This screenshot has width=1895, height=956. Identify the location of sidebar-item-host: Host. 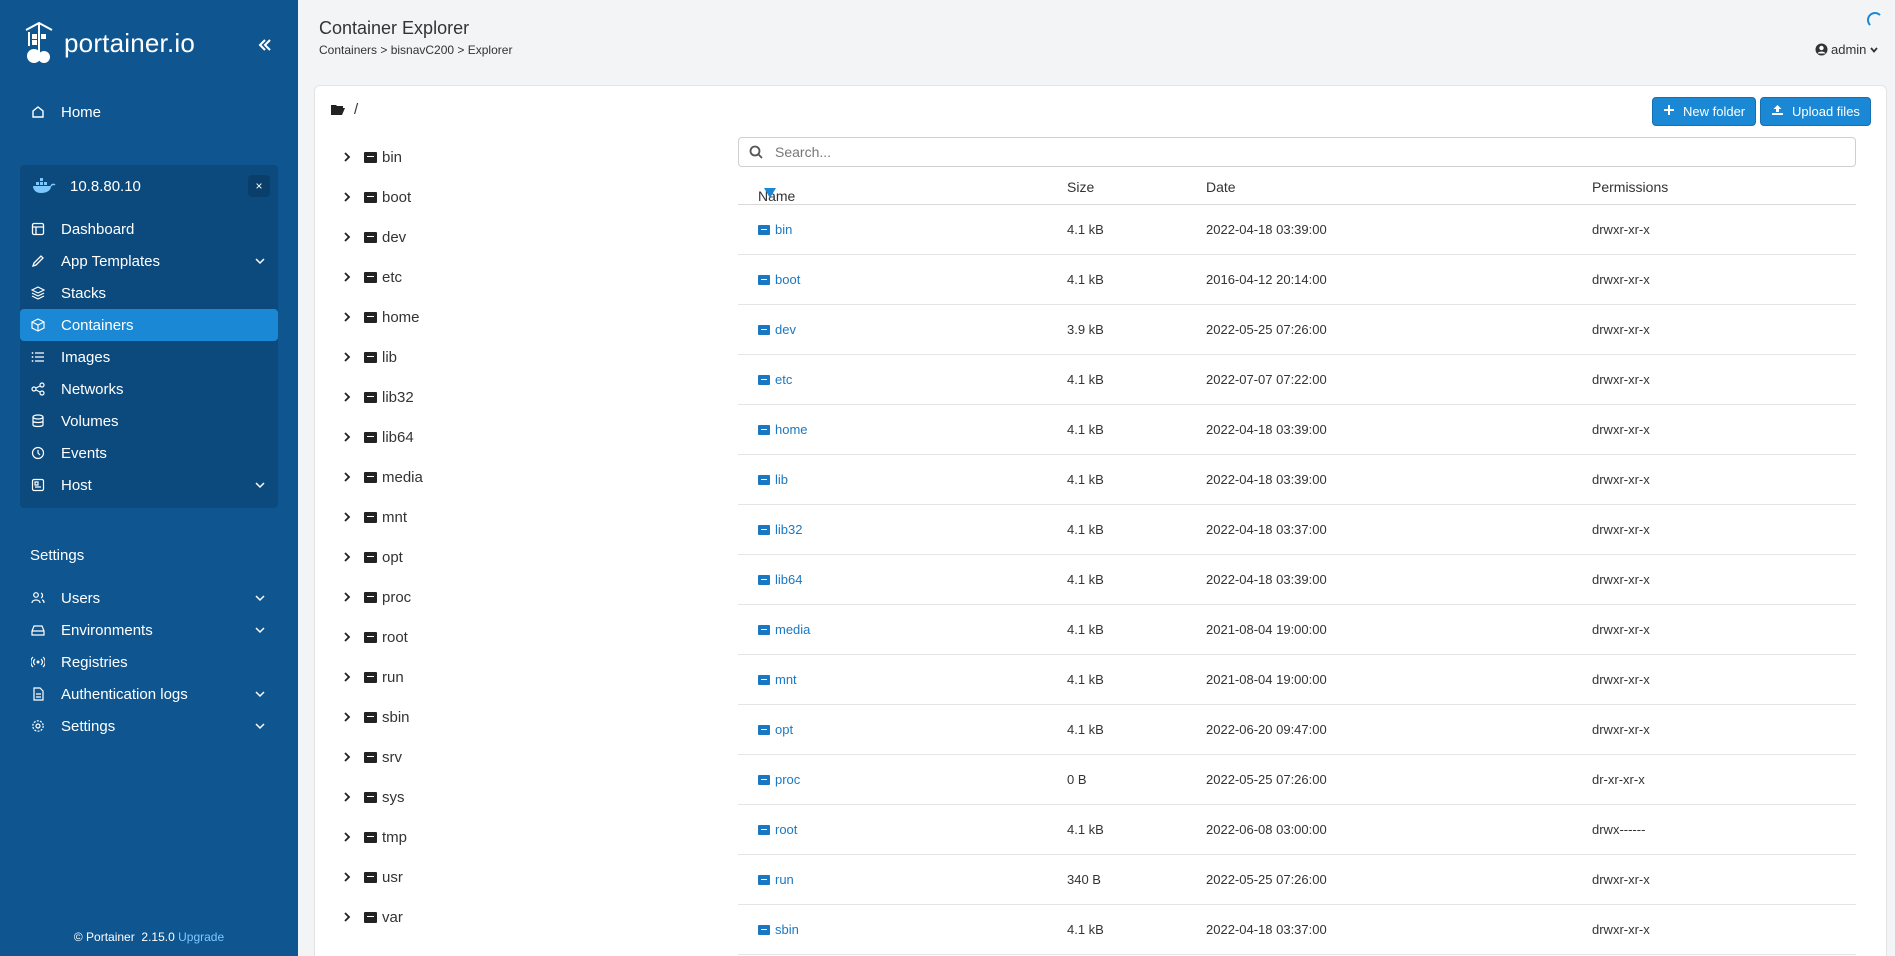
(149, 485).